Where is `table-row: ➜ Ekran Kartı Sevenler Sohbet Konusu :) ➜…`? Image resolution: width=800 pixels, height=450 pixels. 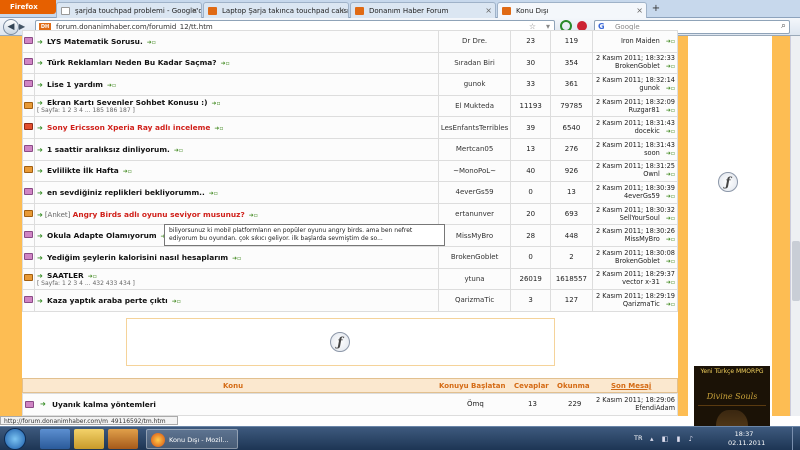
table-row: ➜ Ekran Kartı Sevenler Sohbet Konusu :) ➜… is located at coordinates (350, 106).